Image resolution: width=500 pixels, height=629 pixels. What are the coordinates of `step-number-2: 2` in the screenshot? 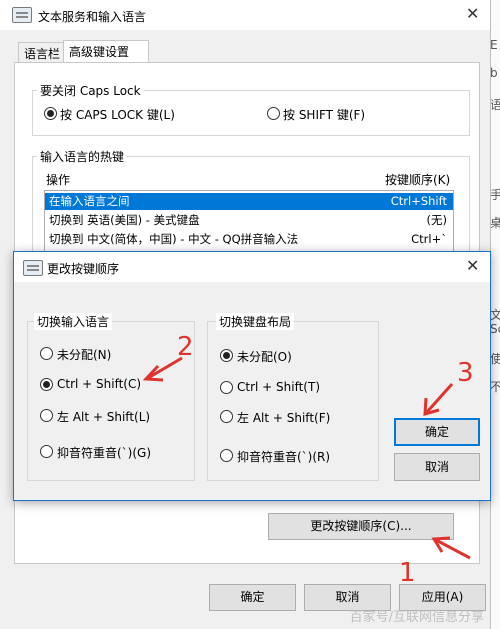 It's located at (185, 347).